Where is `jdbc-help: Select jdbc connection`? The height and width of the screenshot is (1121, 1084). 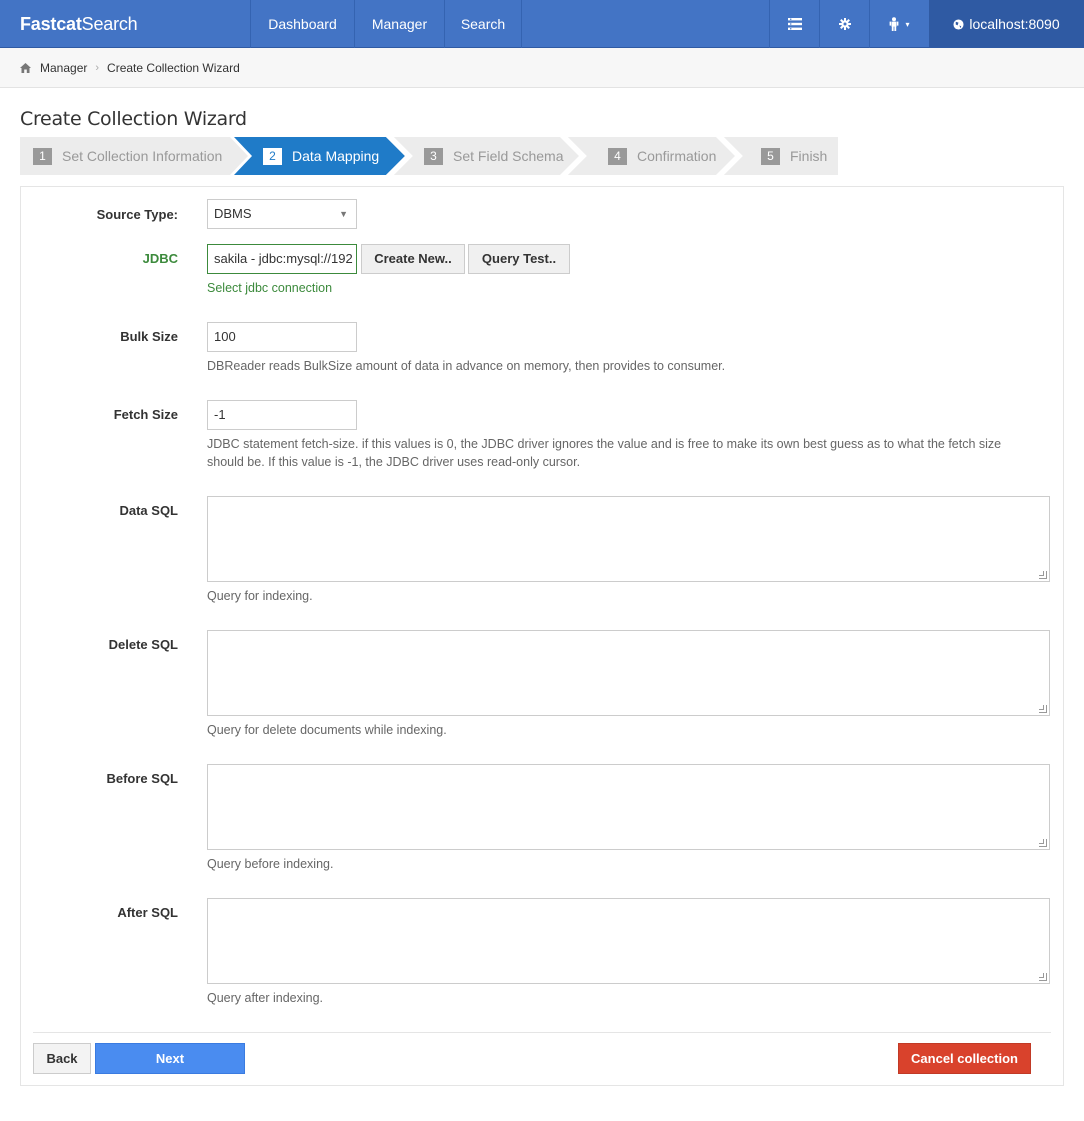
jdbc-help: Select jdbc connection is located at coordinates (270, 288).